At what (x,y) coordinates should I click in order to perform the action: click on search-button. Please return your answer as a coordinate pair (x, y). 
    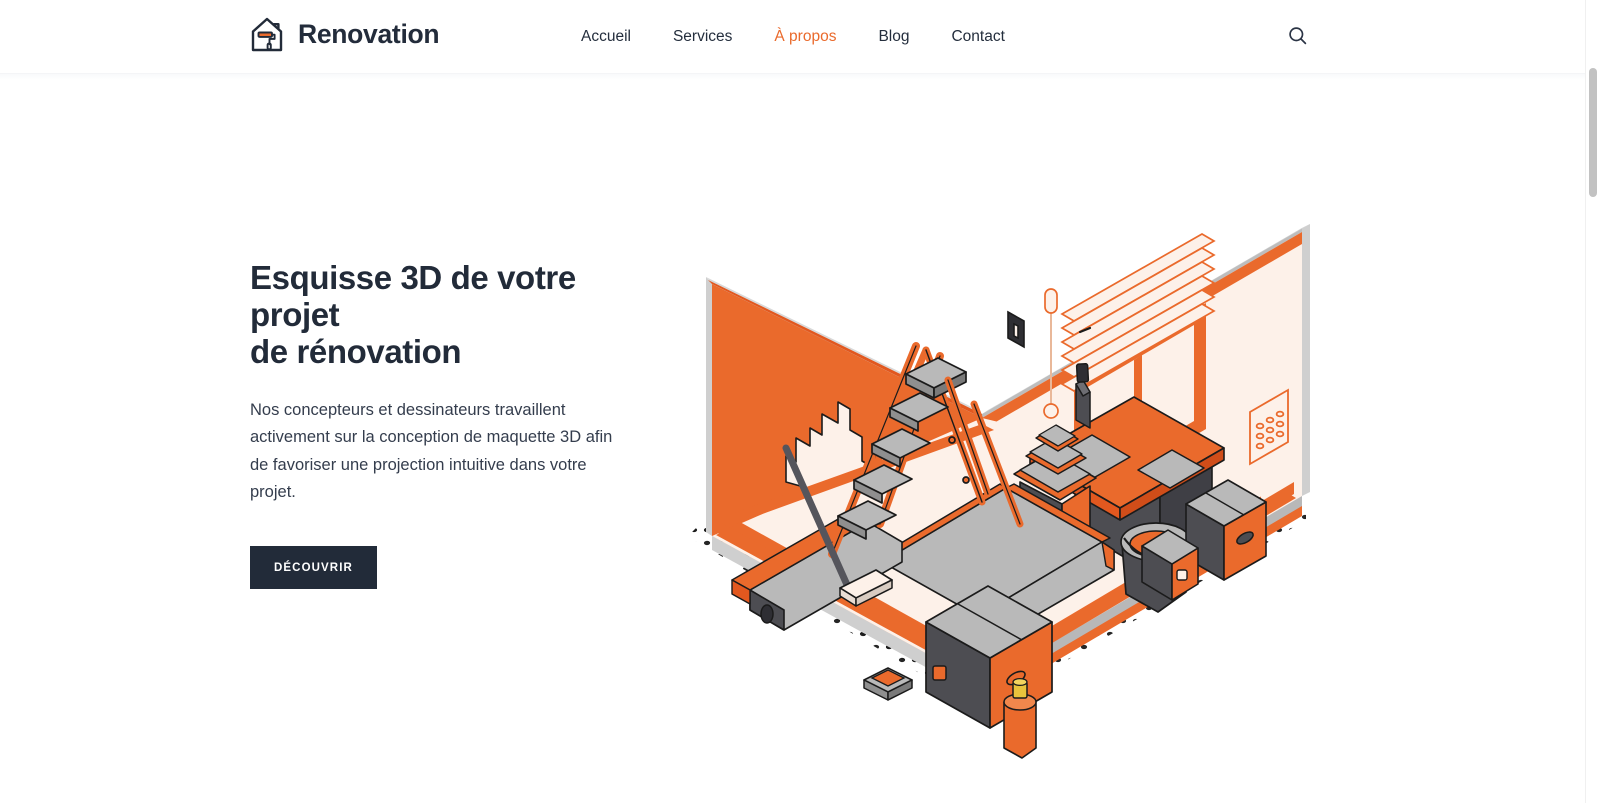
    Looking at the image, I should click on (1297, 37).